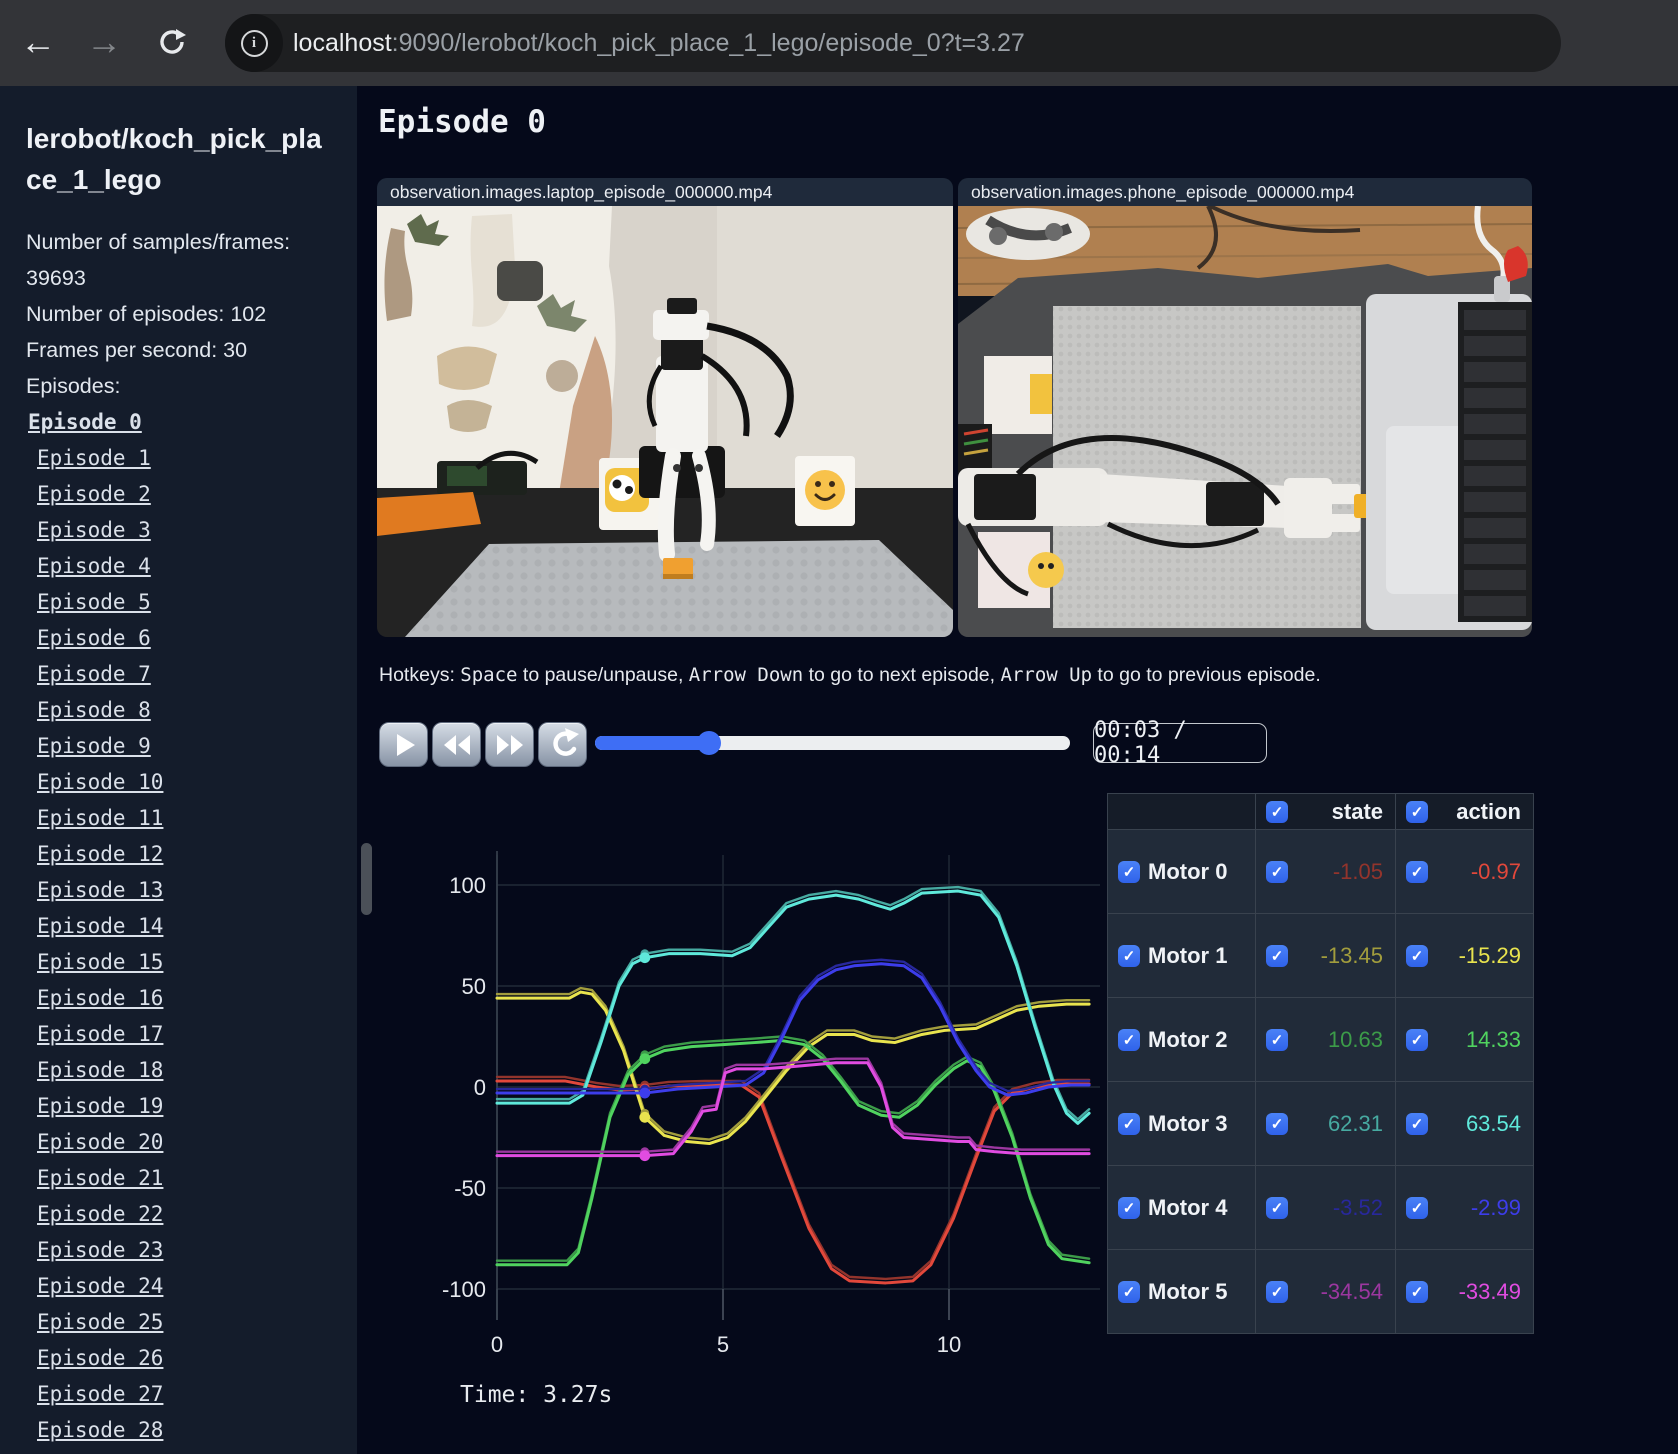  What do you see at coordinates (197, 1142) in the screenshot?
I see `episode-link: Episode 20` at bounding box center [197, 1142].